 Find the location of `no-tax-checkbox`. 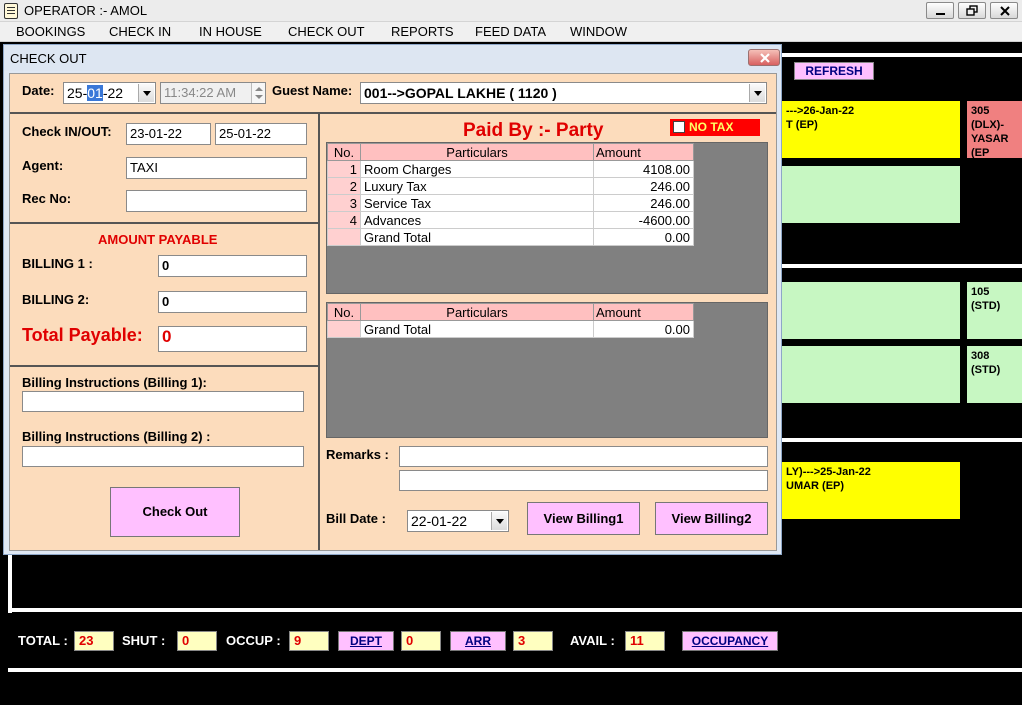

no-tax-checkbox is located at coordinates (679, 127).